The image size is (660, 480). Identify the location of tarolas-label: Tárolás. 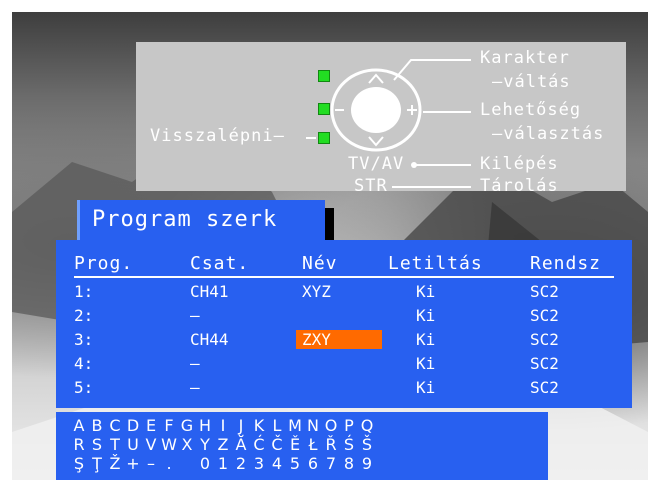
(519, 186).